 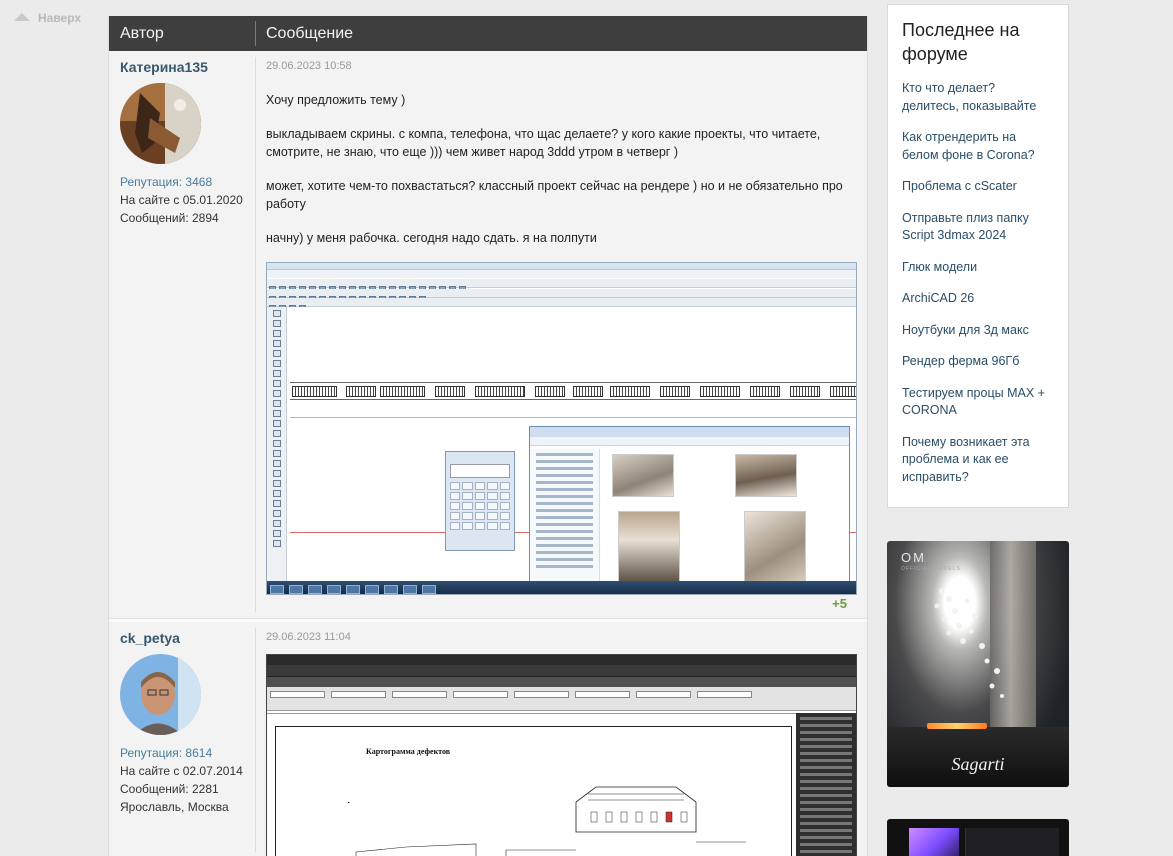 I want to click on post-body: 29.06.2023 11:04 Картограмма дефектов, so click(x=562, y=743).